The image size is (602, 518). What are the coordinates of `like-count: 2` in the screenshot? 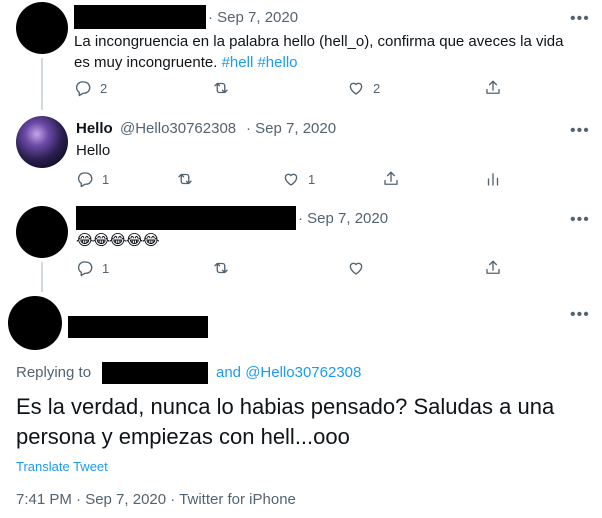 It's located at (377, 88).